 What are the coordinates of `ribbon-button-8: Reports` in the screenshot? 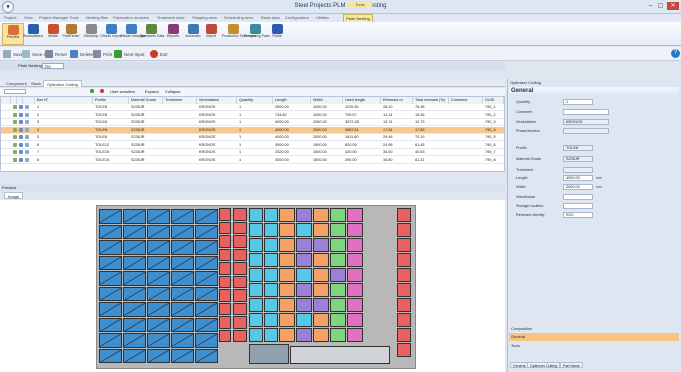 It's located at (173, 34).